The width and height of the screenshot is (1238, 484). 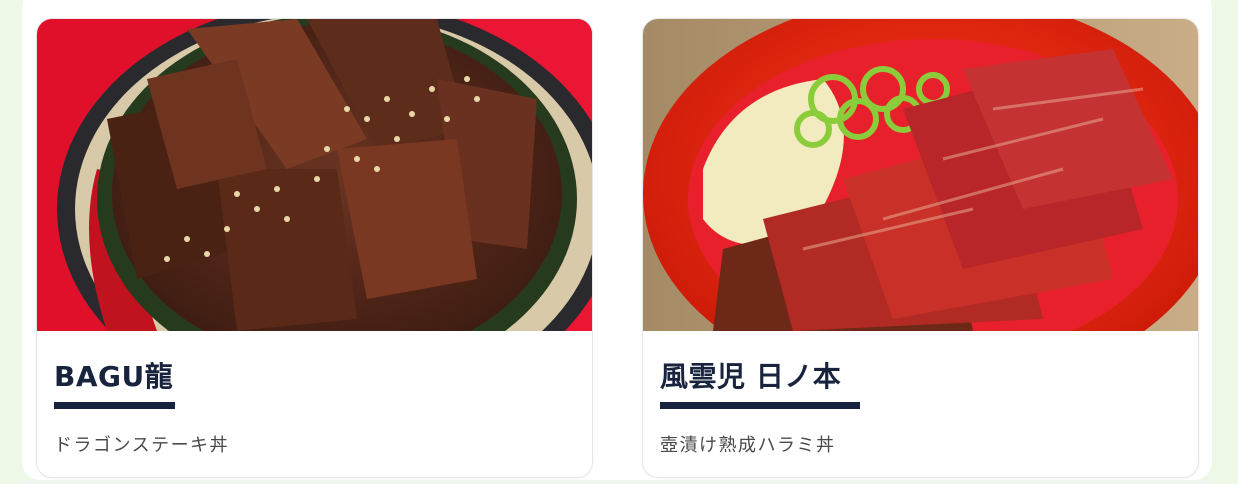 I want to click on menu-item-name: ドラゴンステーキ丼, so click(x=142, y=445).